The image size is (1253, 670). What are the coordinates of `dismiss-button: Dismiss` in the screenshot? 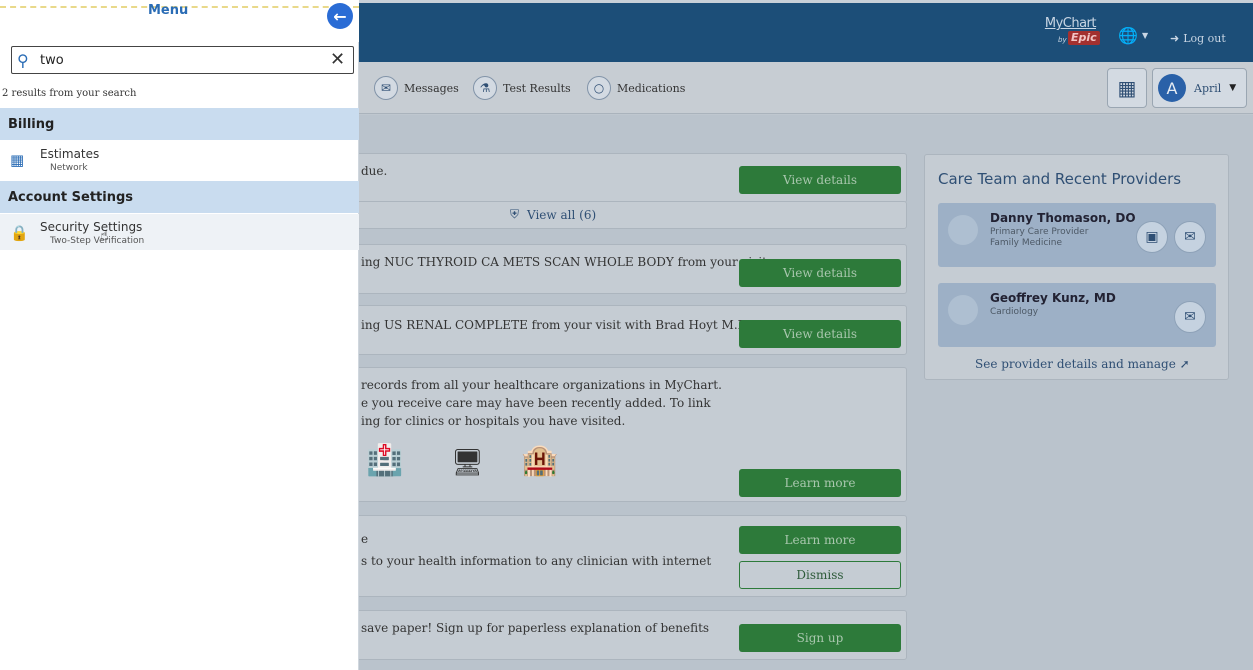 It's located at (820, 575).